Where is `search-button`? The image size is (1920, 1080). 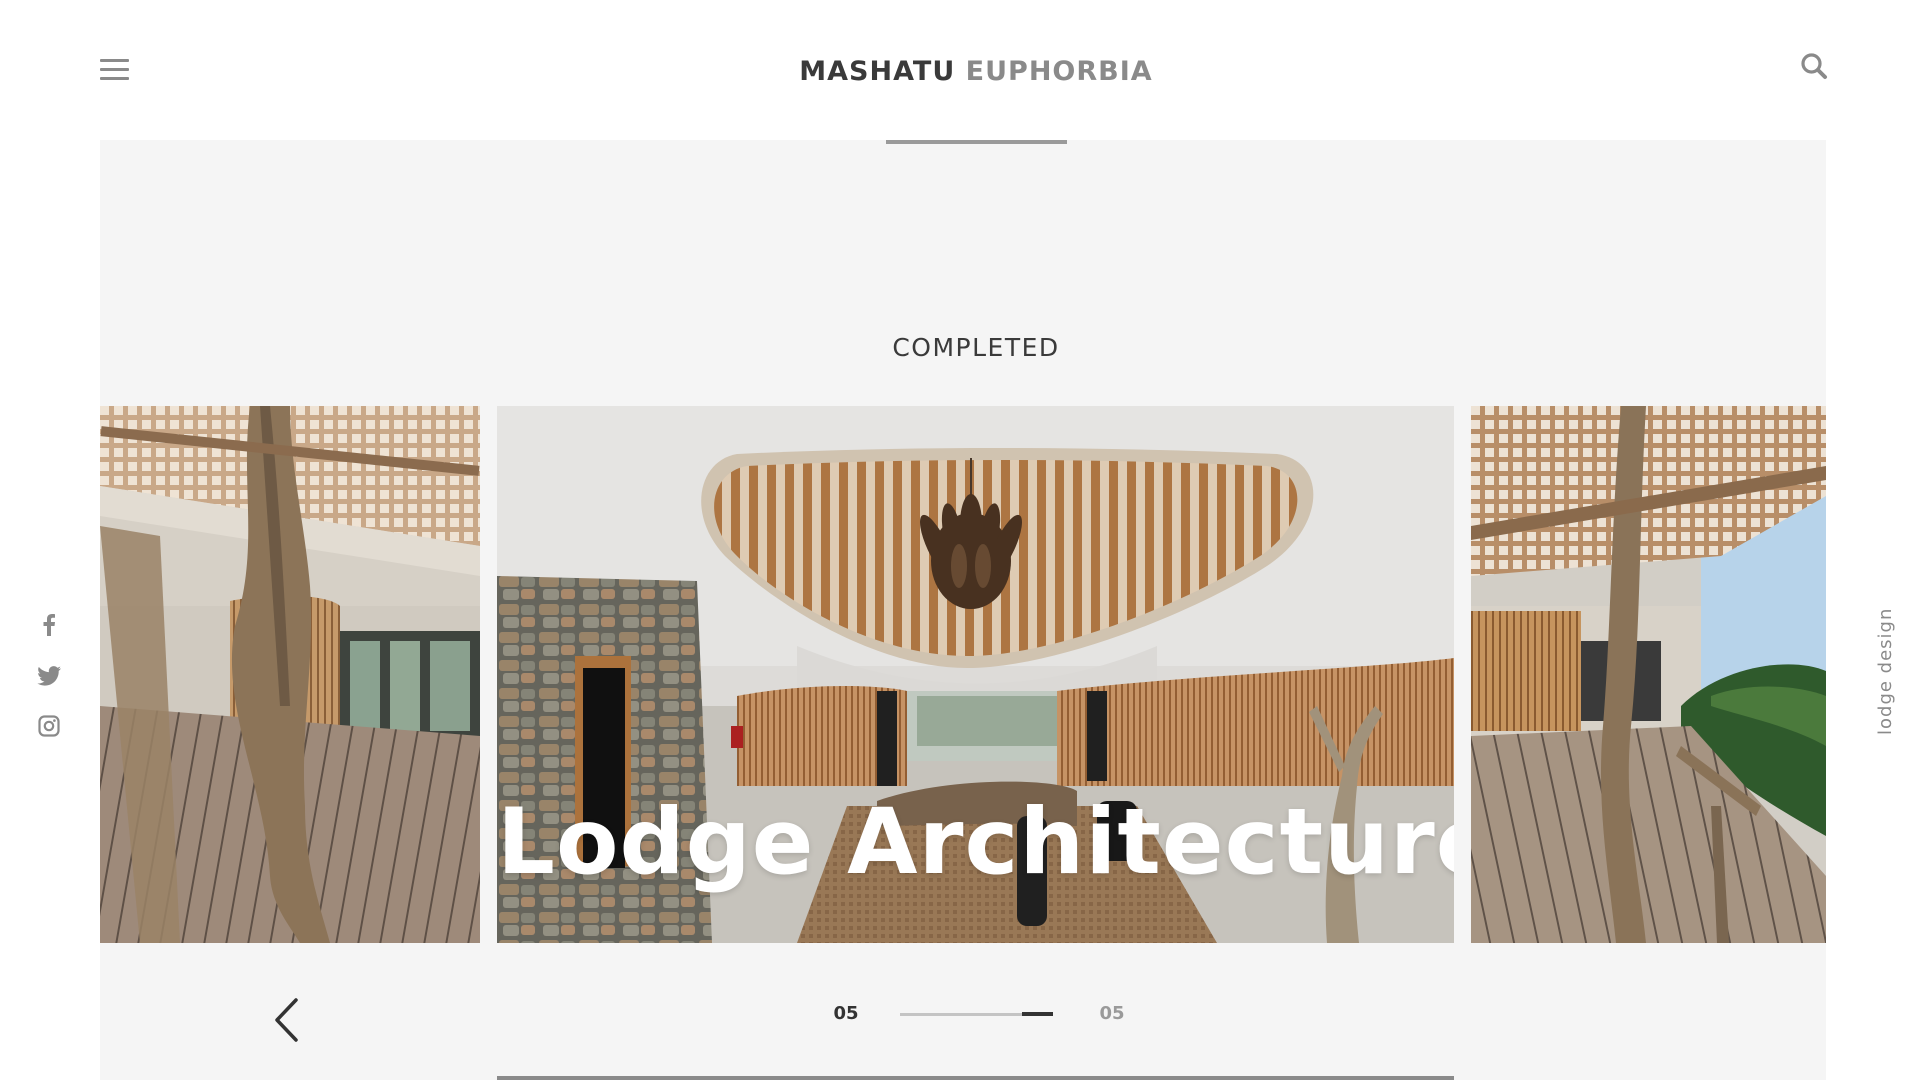 search-button is located at coordinates (1816, 68).